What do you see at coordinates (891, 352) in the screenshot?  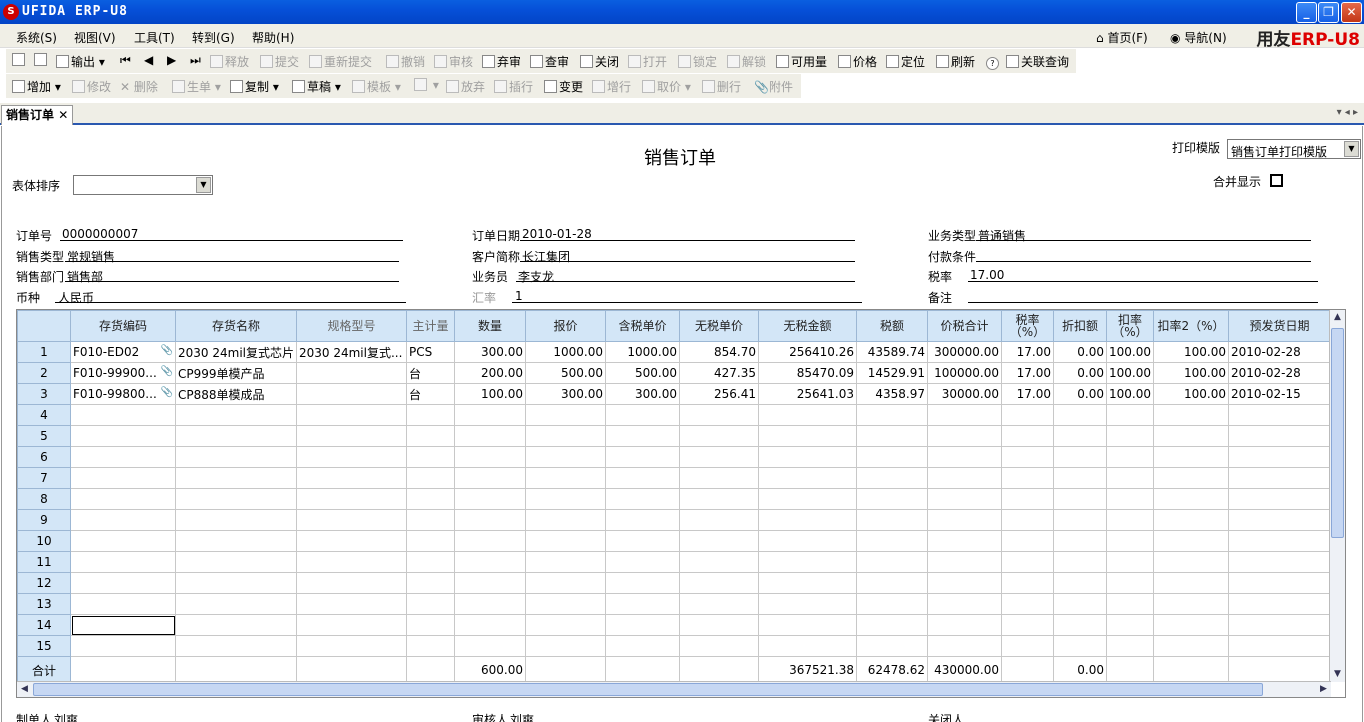 I see `table-cell: 43589.74` at bounding box center [891, 352].